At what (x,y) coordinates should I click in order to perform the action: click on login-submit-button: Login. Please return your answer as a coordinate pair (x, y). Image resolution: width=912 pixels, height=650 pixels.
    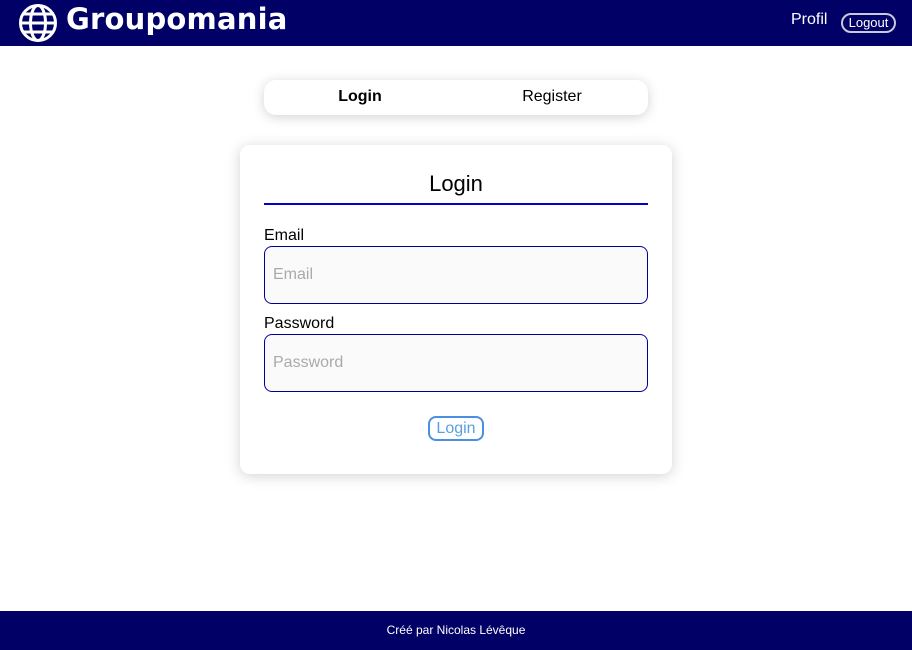
    Looking at the image, I should click on (456, 428).